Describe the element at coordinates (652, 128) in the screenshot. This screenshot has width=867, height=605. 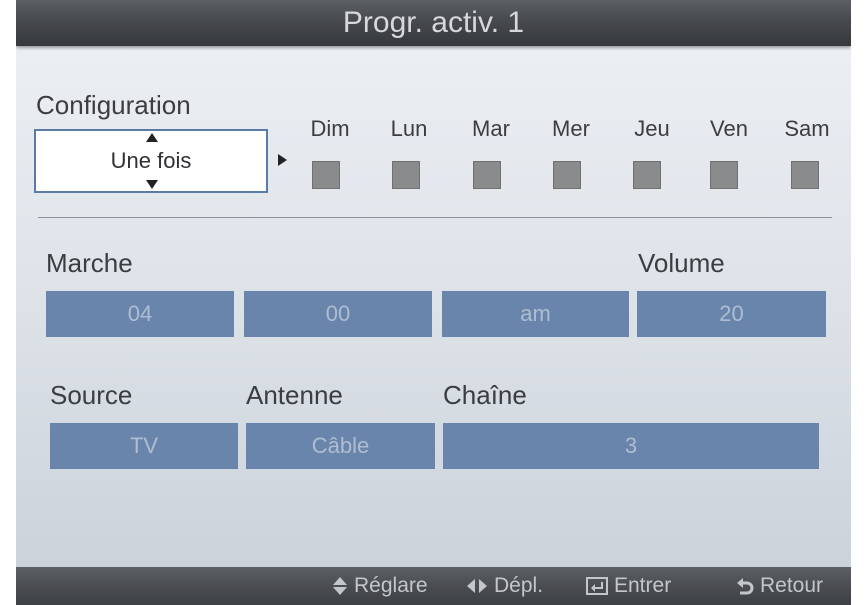
I see `day-label-jeu: Jeu` at that location.